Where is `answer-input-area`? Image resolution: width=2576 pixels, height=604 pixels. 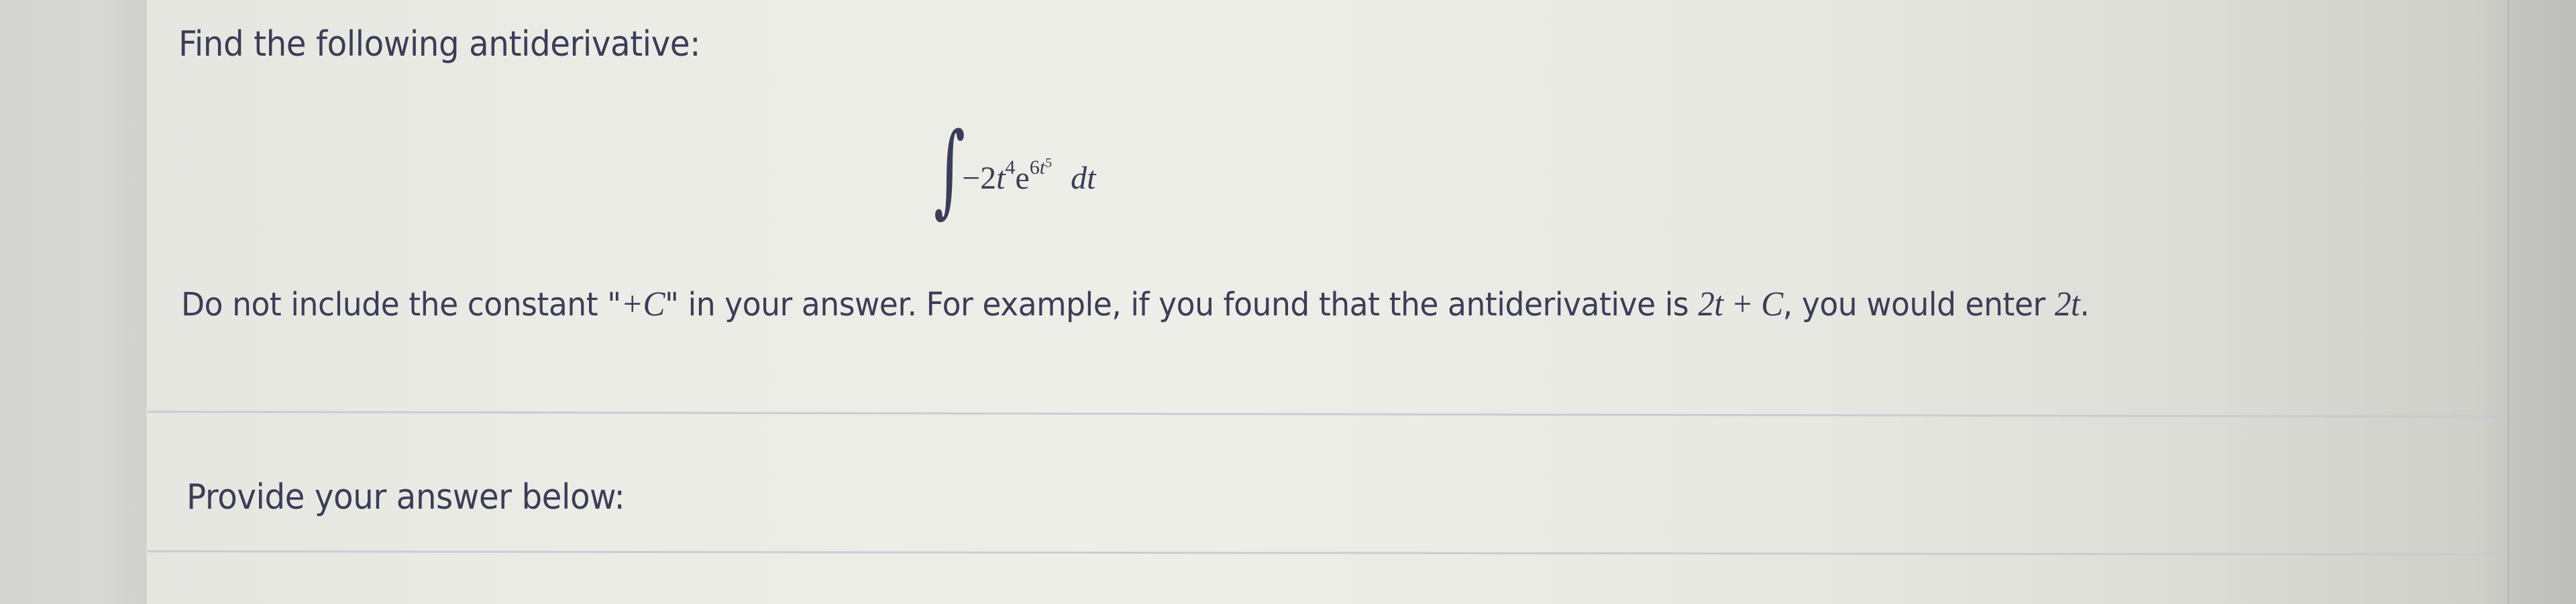
answer-input-area is located at coordinates (1328, 579).